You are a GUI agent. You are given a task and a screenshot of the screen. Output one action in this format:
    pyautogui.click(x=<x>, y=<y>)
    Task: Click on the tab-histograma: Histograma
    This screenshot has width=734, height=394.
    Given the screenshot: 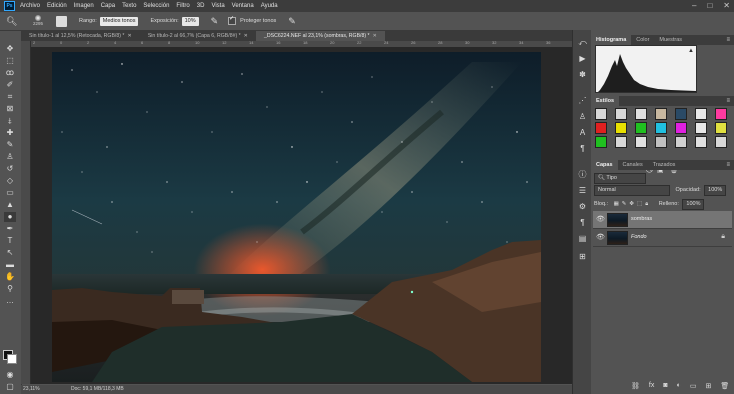 What is the action you would take?
    pyautogui.click(x=611, y=40)
    